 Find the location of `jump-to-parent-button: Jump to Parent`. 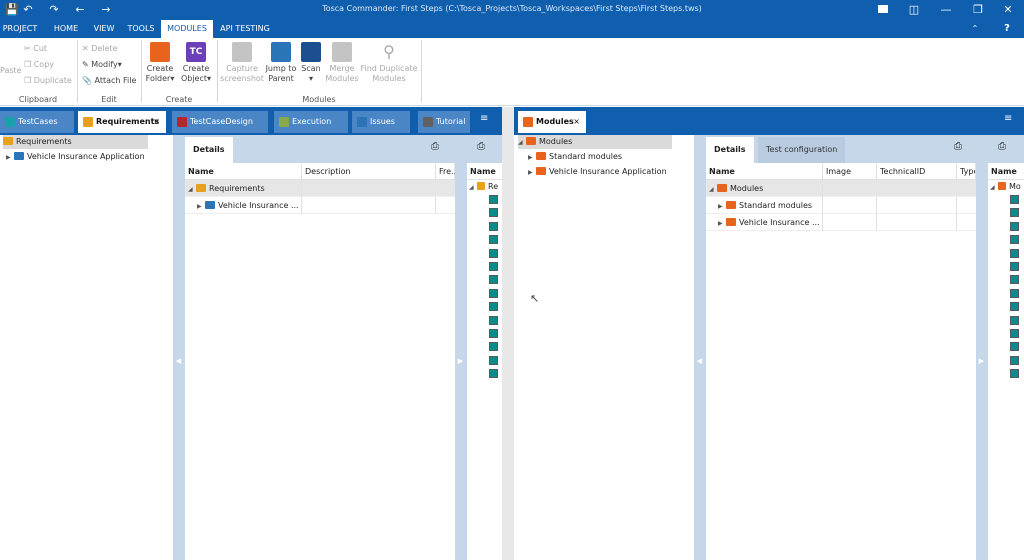

jump-to-parent-button: Jump to Parent is located at coordinates (281, 63).